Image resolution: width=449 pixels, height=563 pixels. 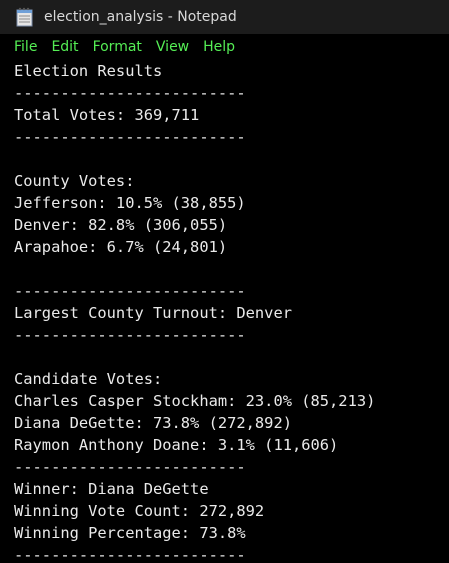 What do you see at coordinates (153, 423) in the screenshot?
I see `editor-line: Diana DeGette: 73.8% (272,892)` at bounding box center [153, 423].